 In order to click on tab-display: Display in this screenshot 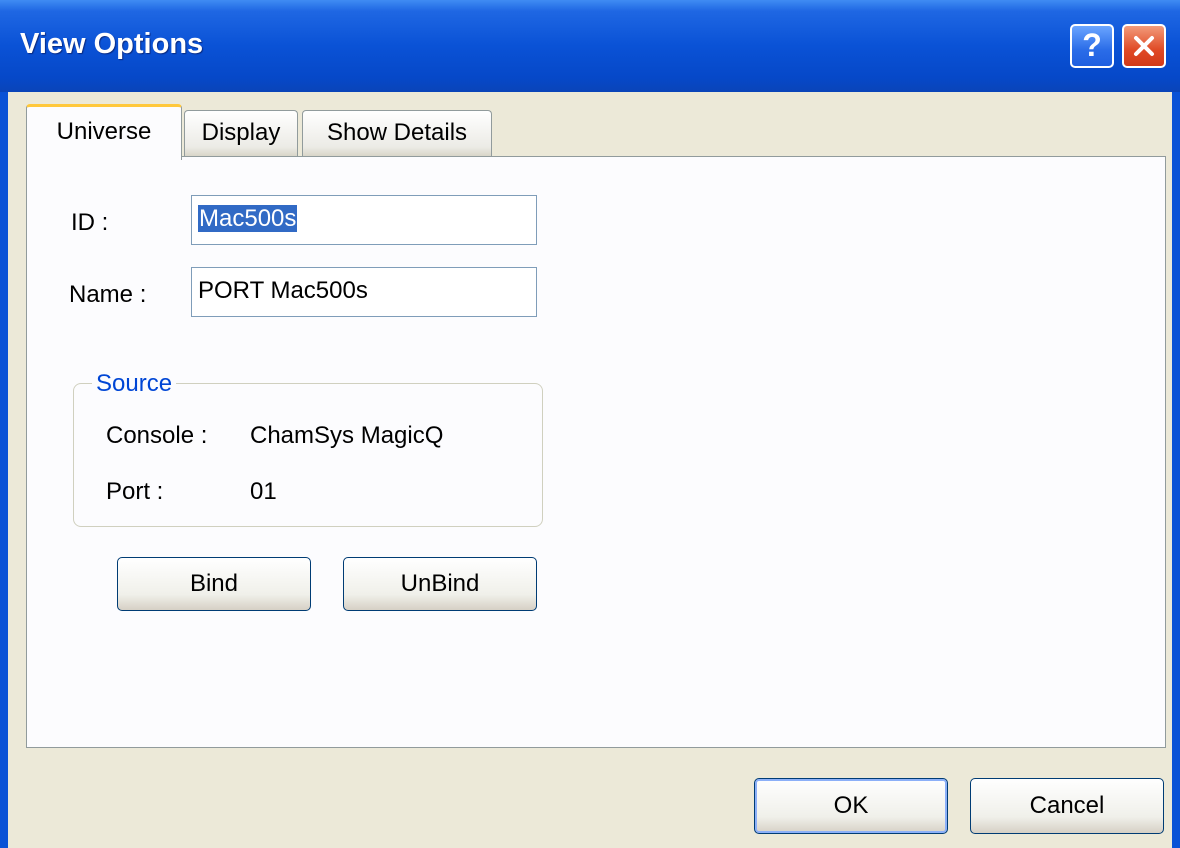, I will do `click(241, 133)`.